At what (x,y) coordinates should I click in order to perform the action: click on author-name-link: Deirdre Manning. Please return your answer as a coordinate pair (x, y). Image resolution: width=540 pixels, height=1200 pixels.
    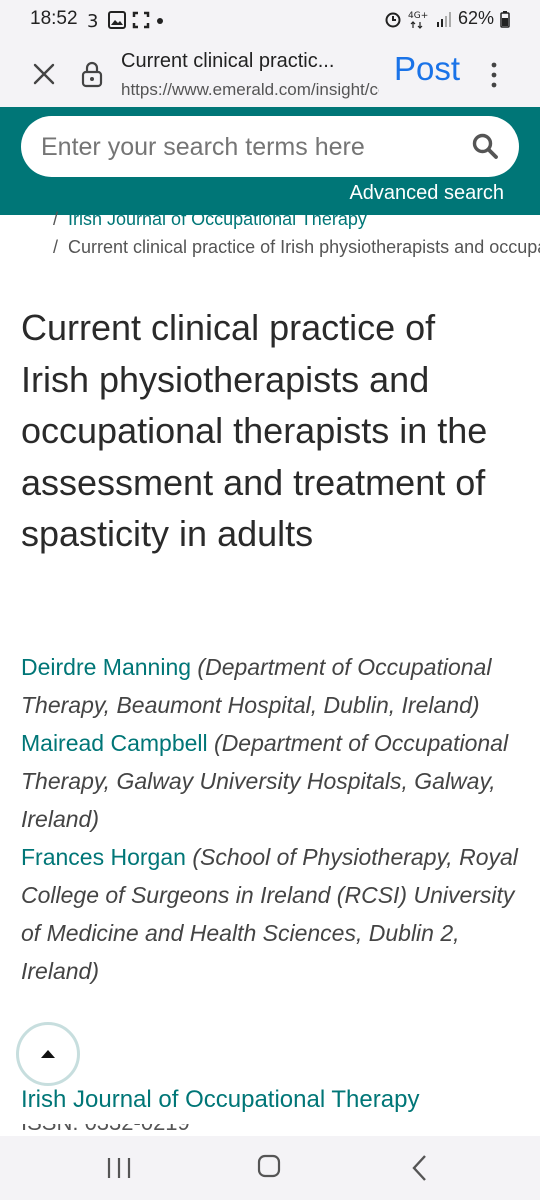
    Looking at the image, I should click on (106, 667).